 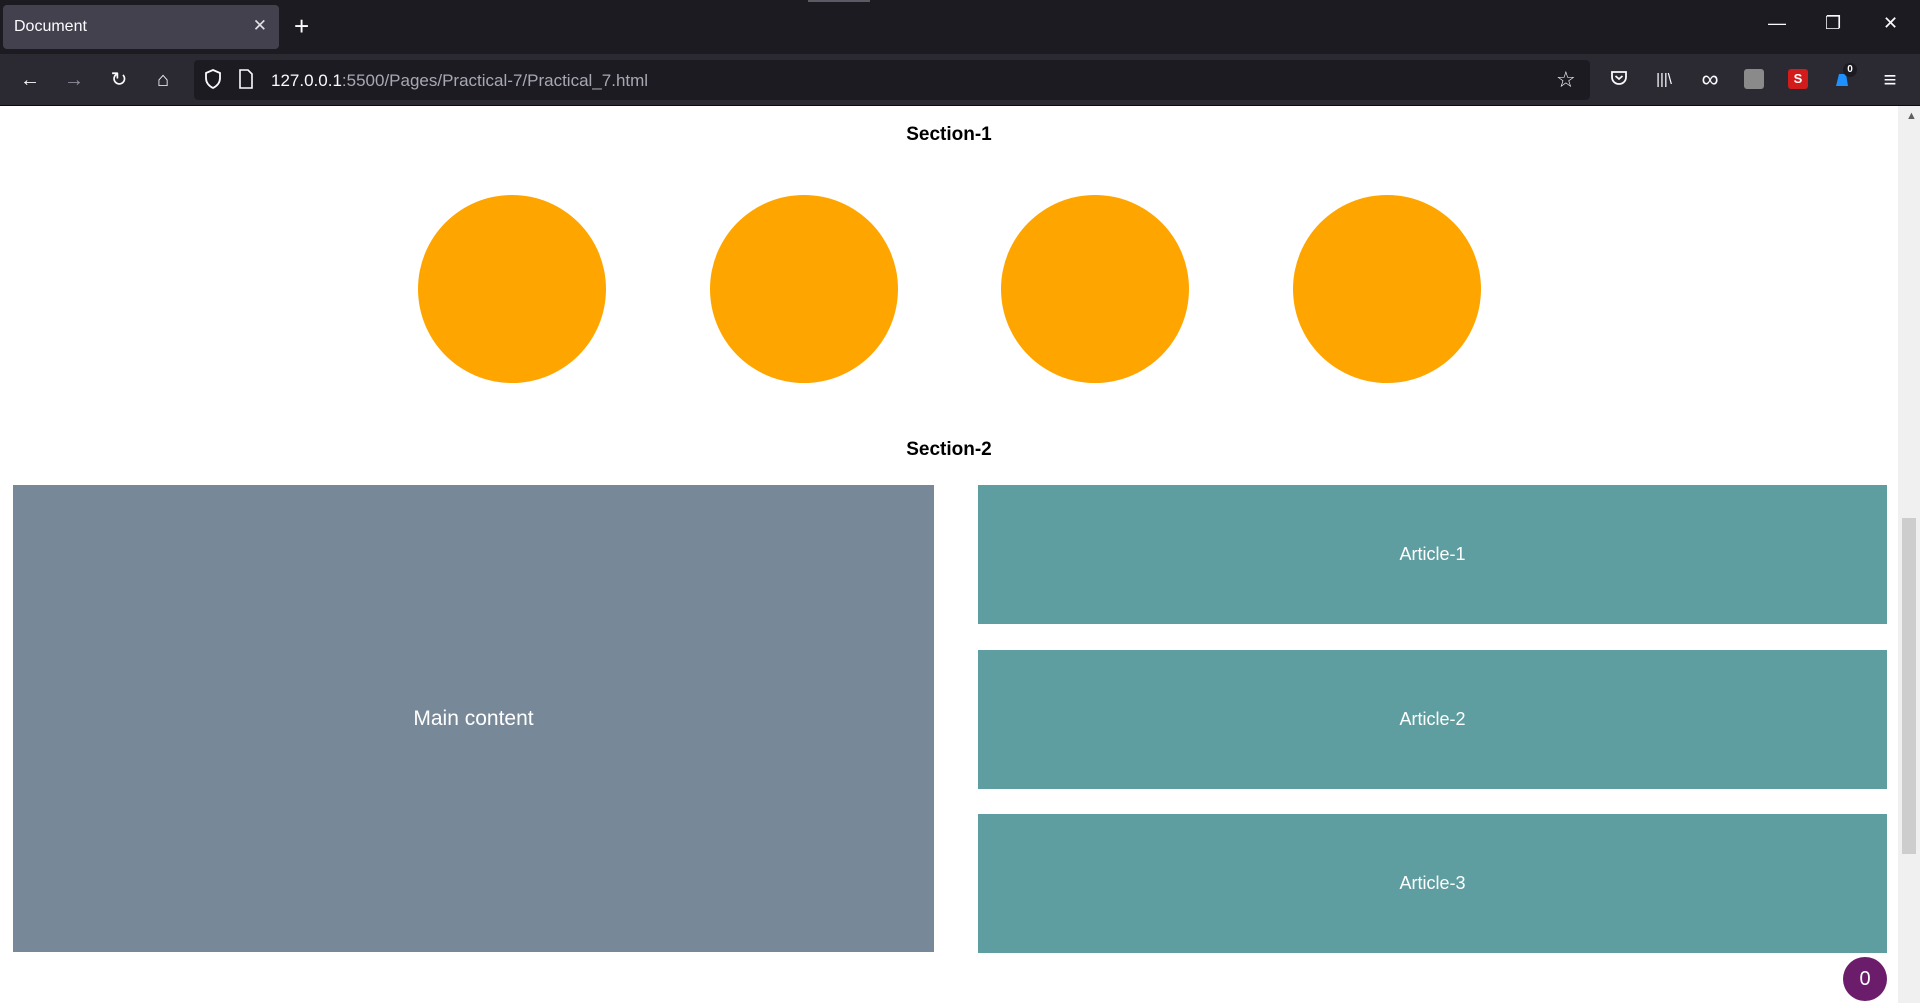 What do you see at coordinates (1850, 70) in the screenshot?
I see `extension-badge: 0` at bounding box center [1850, 70].